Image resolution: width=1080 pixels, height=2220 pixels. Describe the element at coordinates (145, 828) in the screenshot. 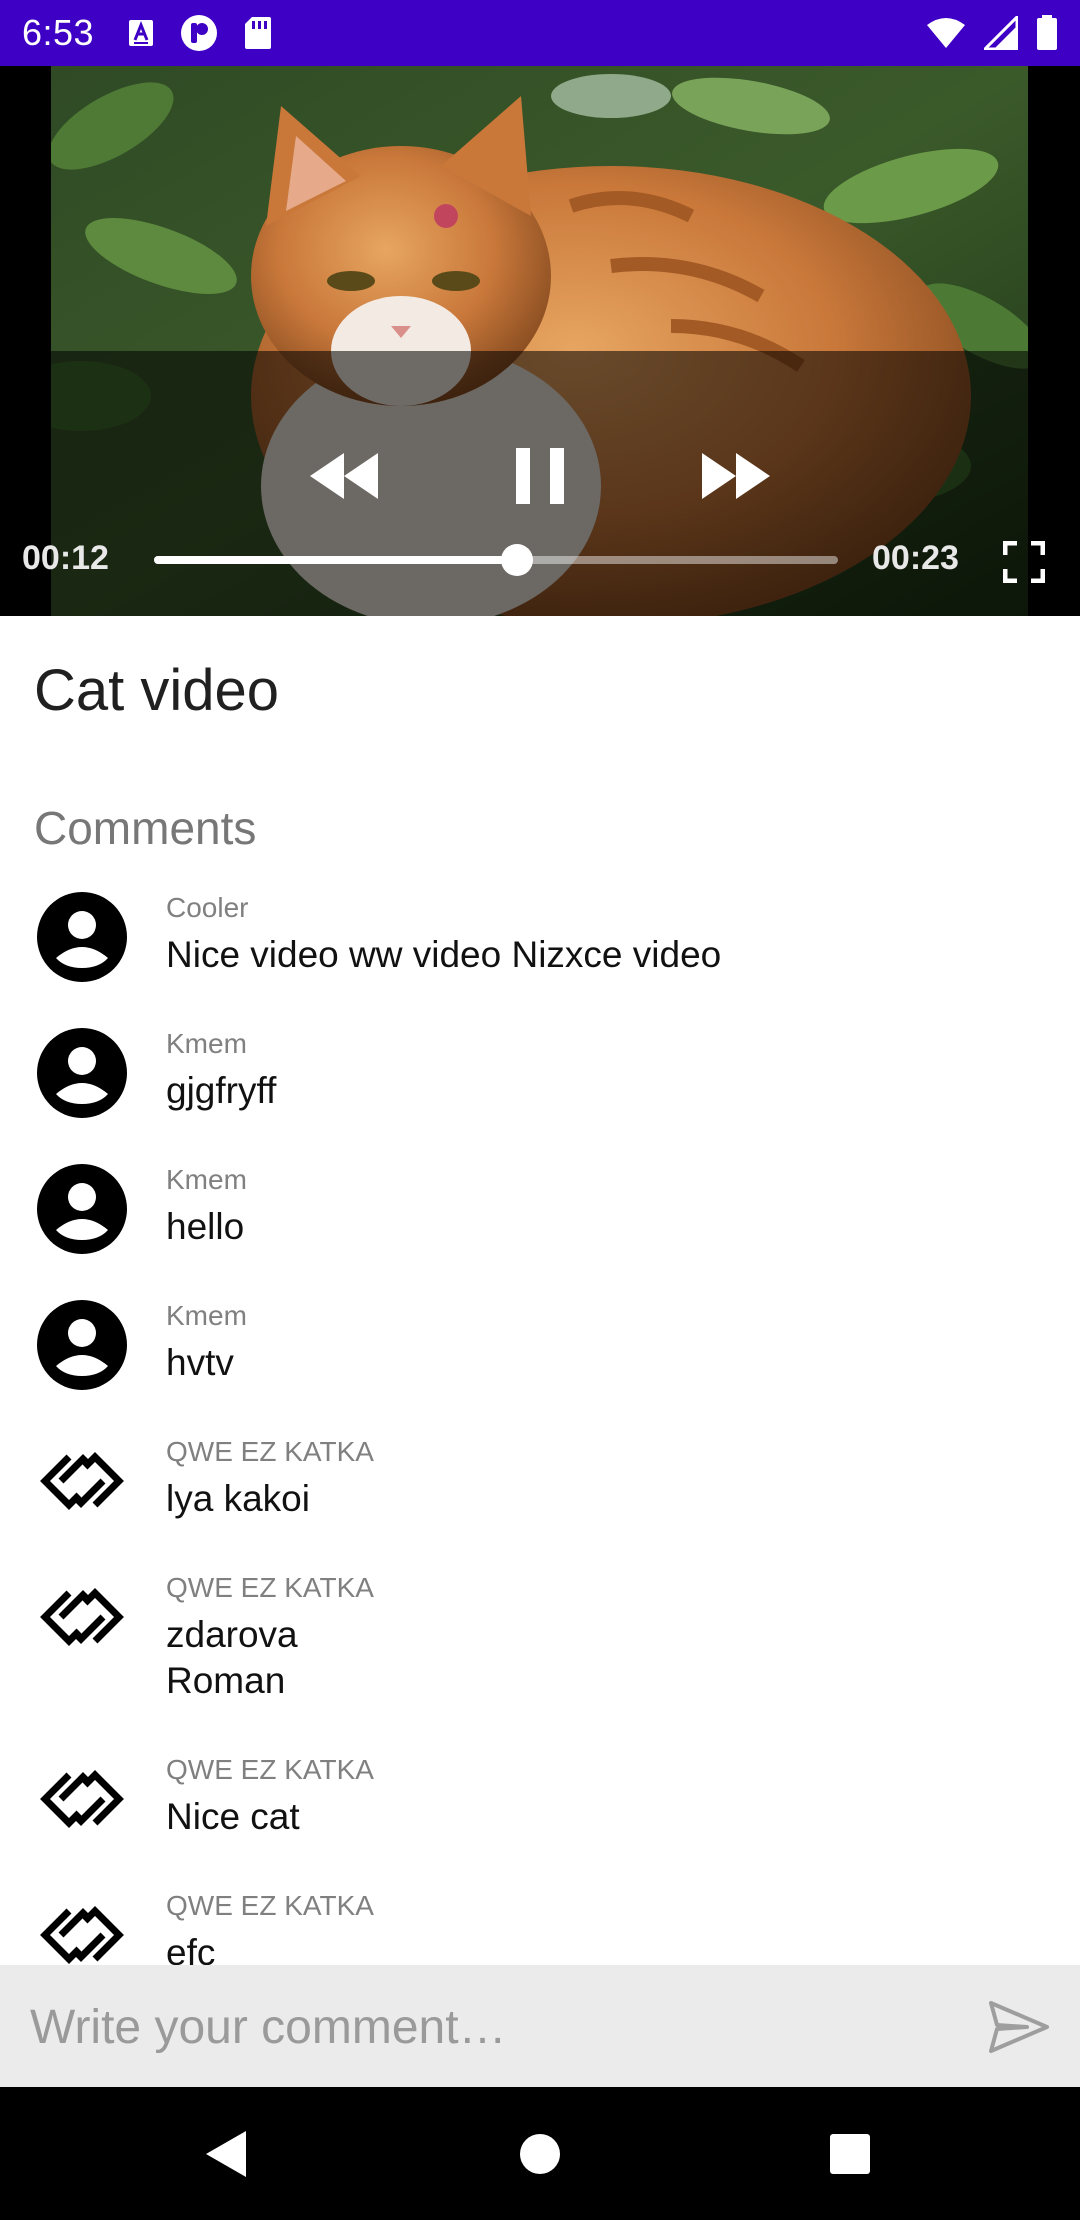

I see `comments-header: Comments` at that location.